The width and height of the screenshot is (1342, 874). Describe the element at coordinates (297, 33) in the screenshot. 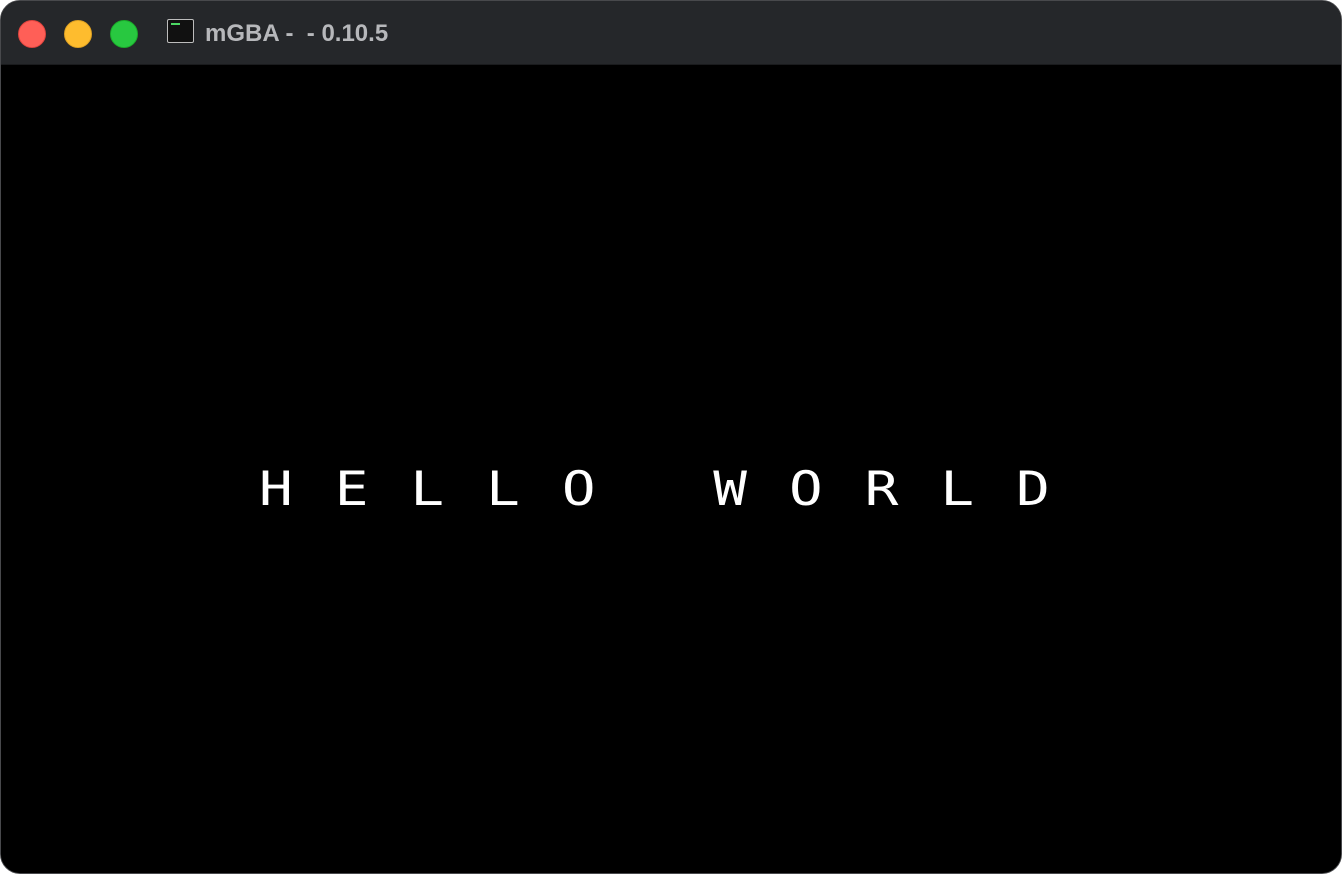

I see `window-title: mGBA - - 0.10.5` at that location.